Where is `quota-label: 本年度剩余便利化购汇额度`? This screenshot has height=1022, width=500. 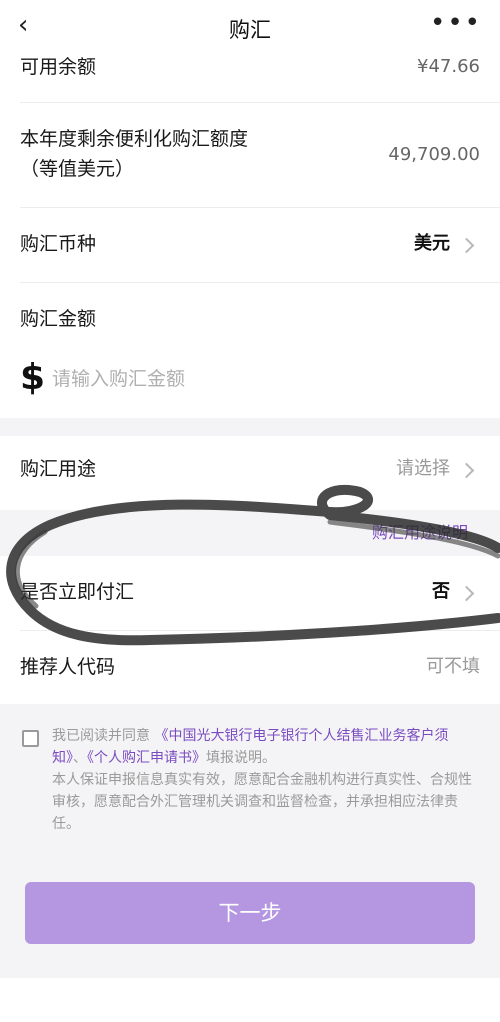
quota-label: 本年度剩余便利化购汇额度 is located at coordinates (134, 139).